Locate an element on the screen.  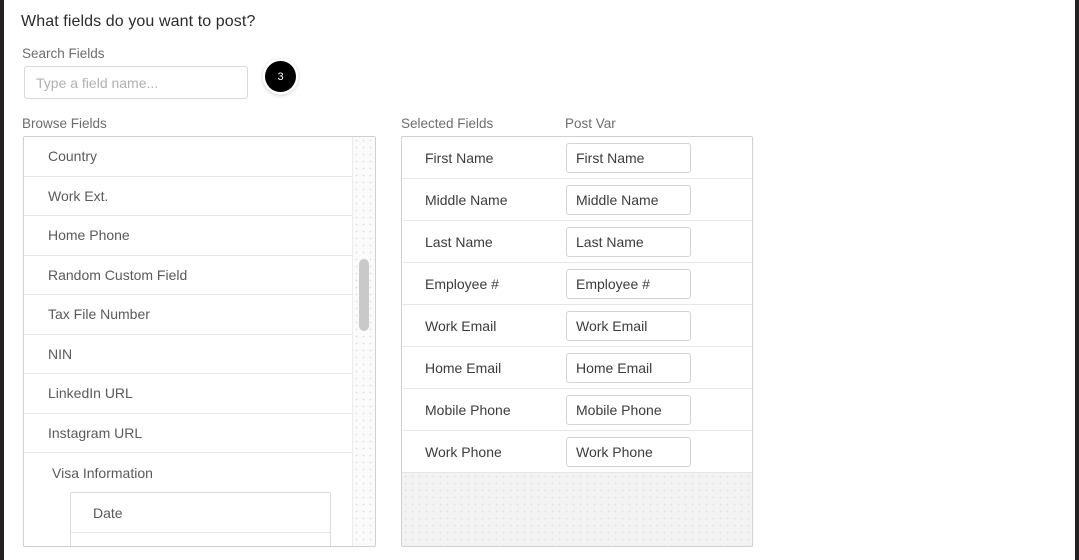
search-fields-label: Search Fields is located at coordinates (63, 53).